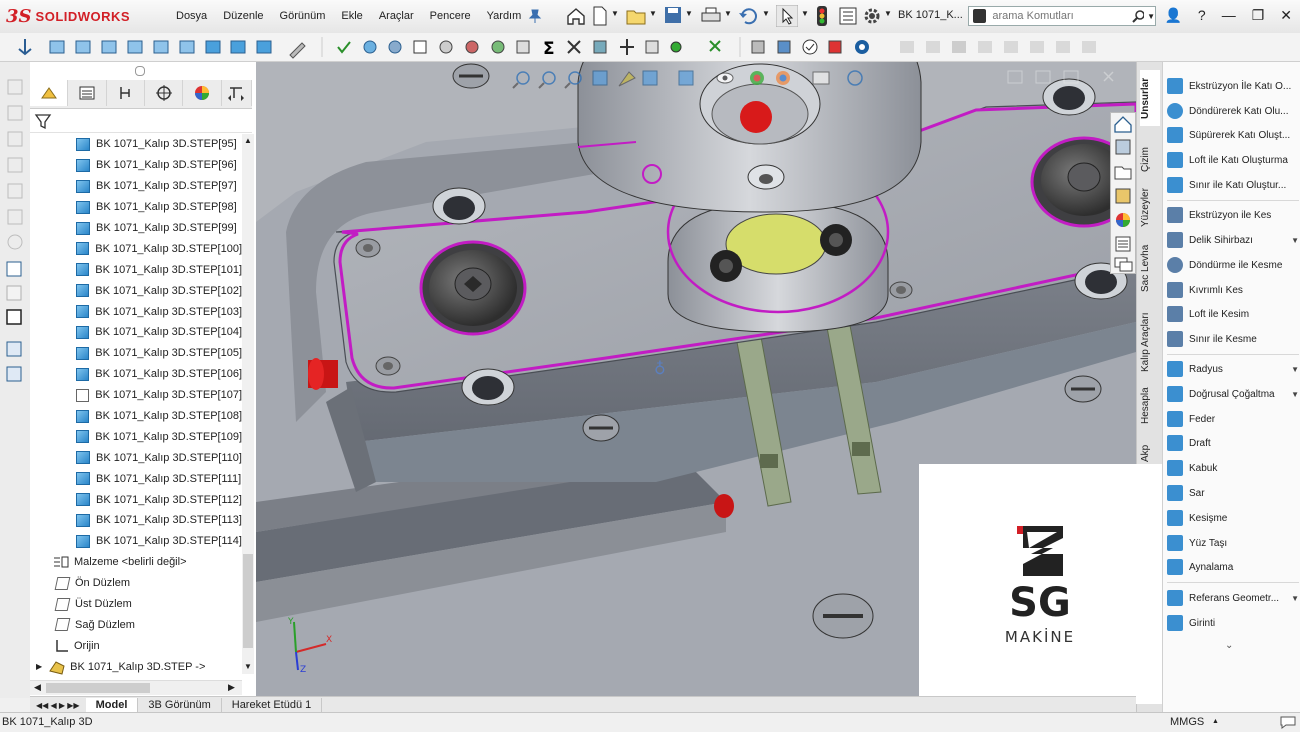  I want to click on extrude-boss-icon, so click(57, 47).